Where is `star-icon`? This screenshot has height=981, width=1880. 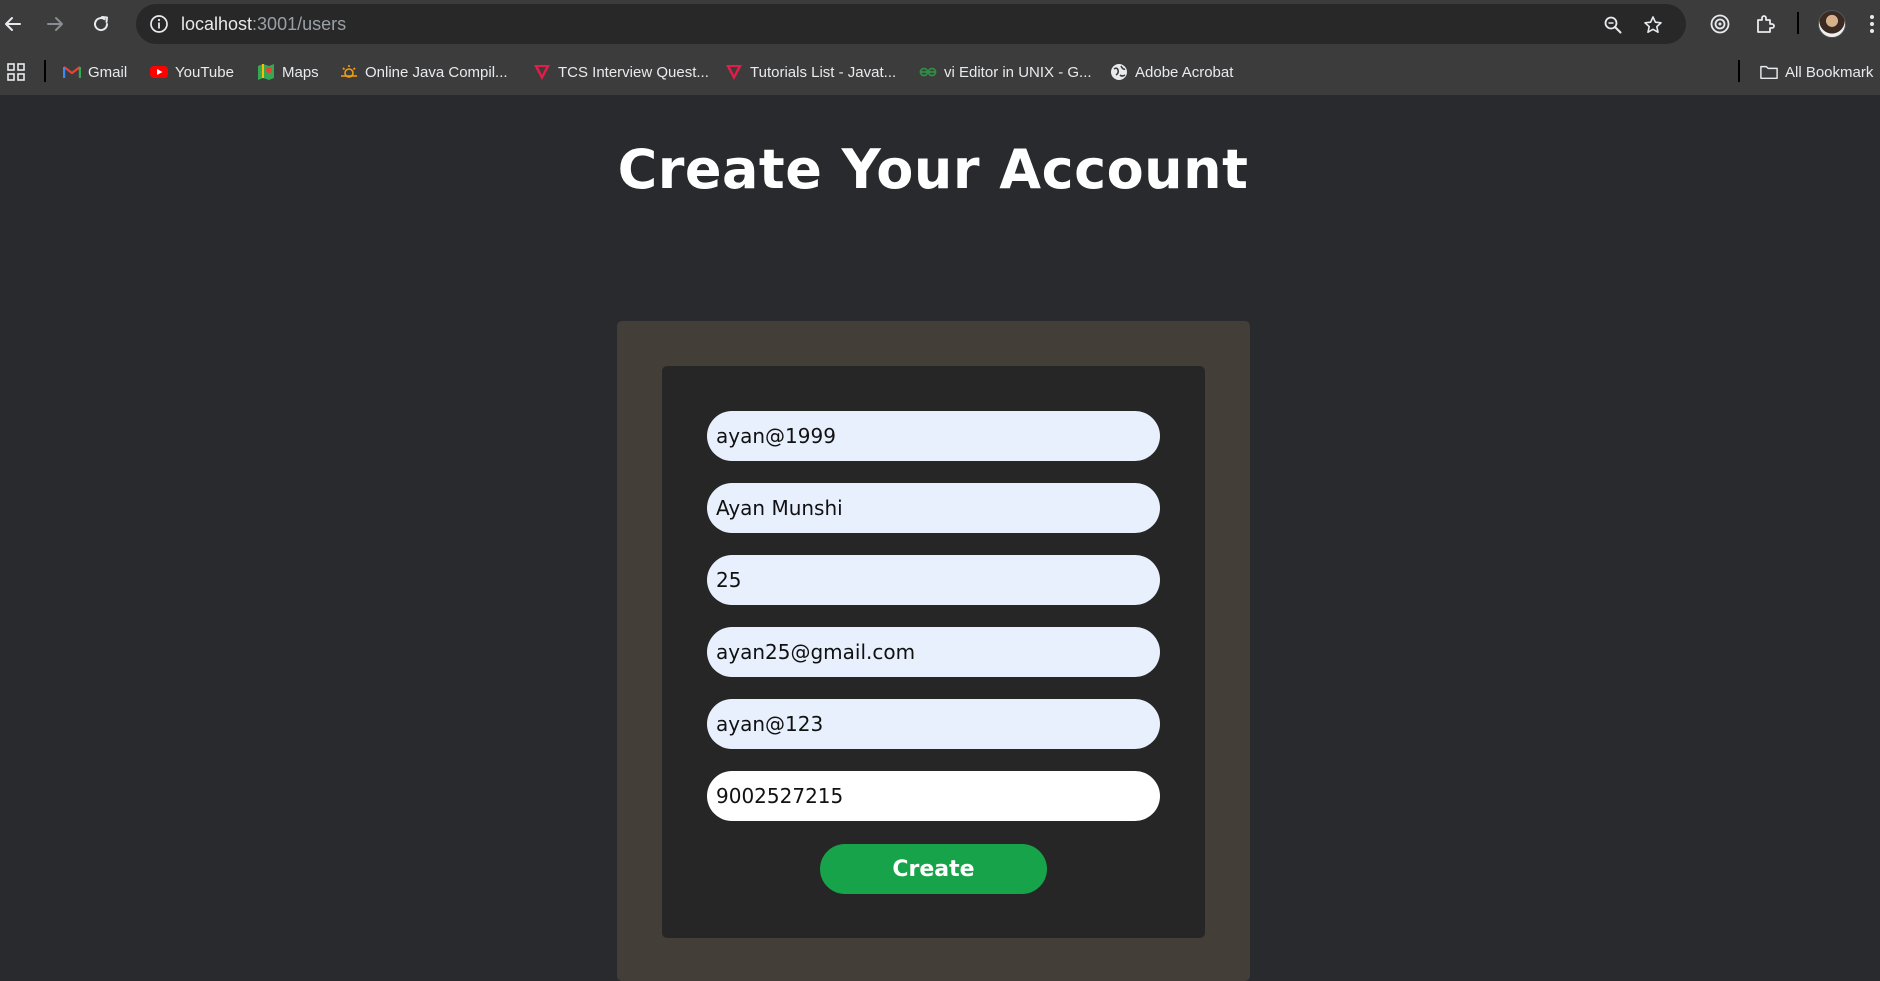
star-icon is located at coordinates (1653, 25).